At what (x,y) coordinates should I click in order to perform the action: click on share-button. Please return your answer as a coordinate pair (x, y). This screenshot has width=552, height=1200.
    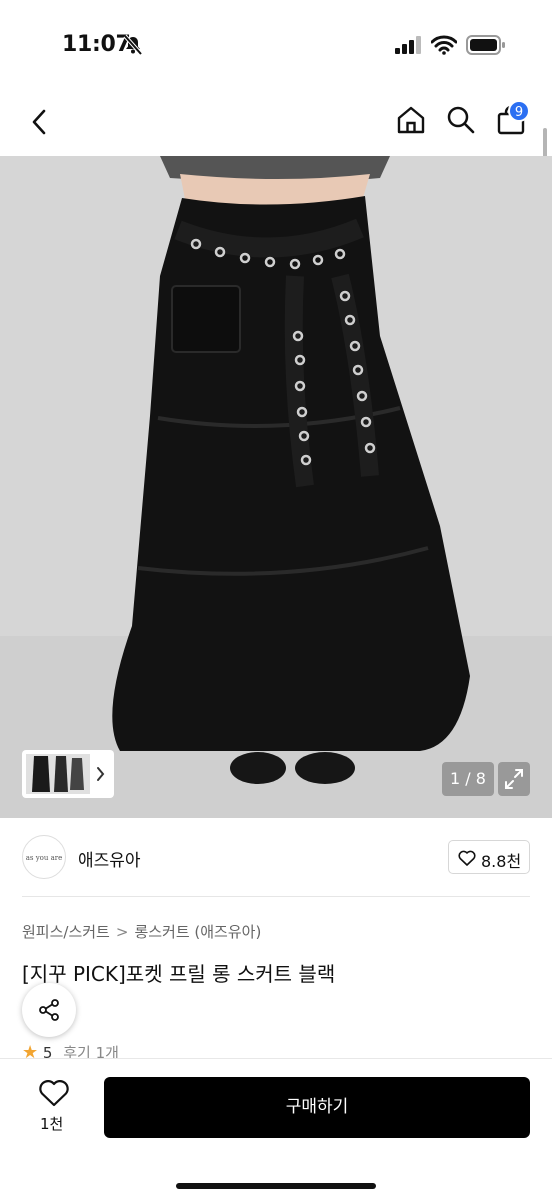
    Looking at the image, I should click on (49, 1010).